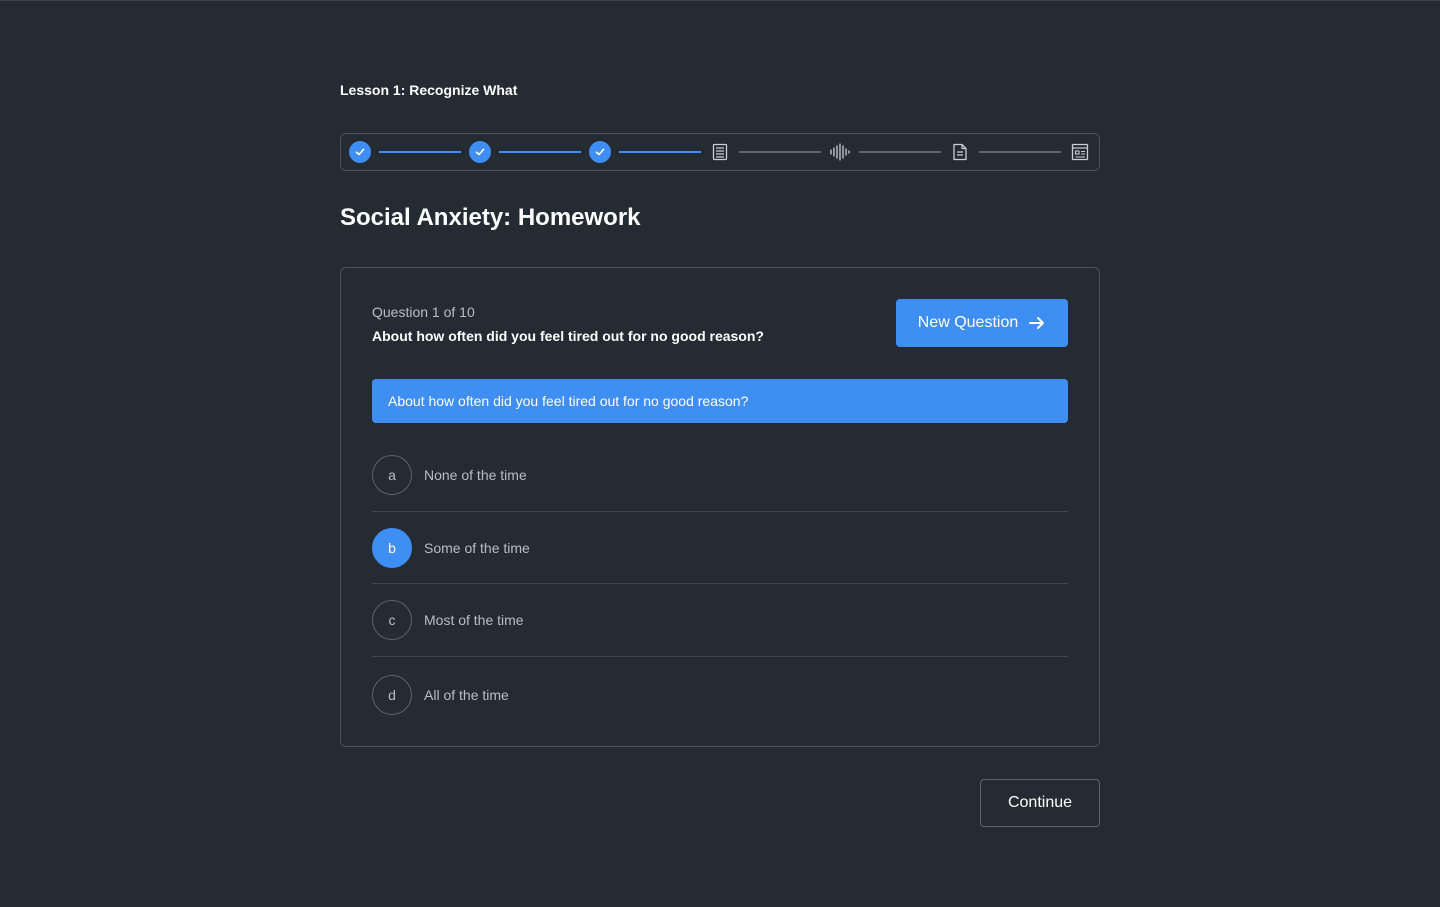 The height and width of the screenshot is (907, 1440). What do you see at coordinates (720, 475) in the screenshot?
I see `answer-option-a: a None of the time` at bounding box center [720, 475].